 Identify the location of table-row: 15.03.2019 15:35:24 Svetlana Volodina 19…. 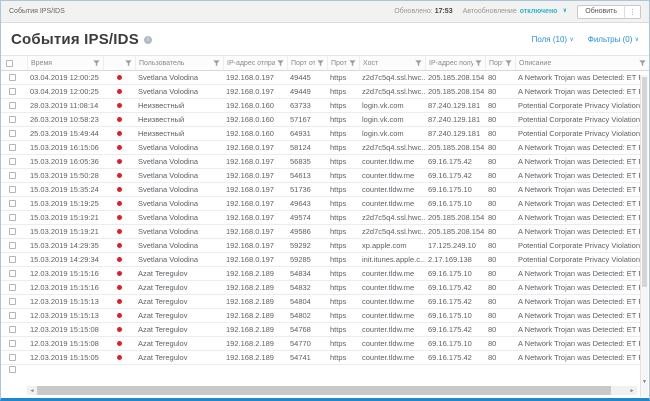
(321, 190).